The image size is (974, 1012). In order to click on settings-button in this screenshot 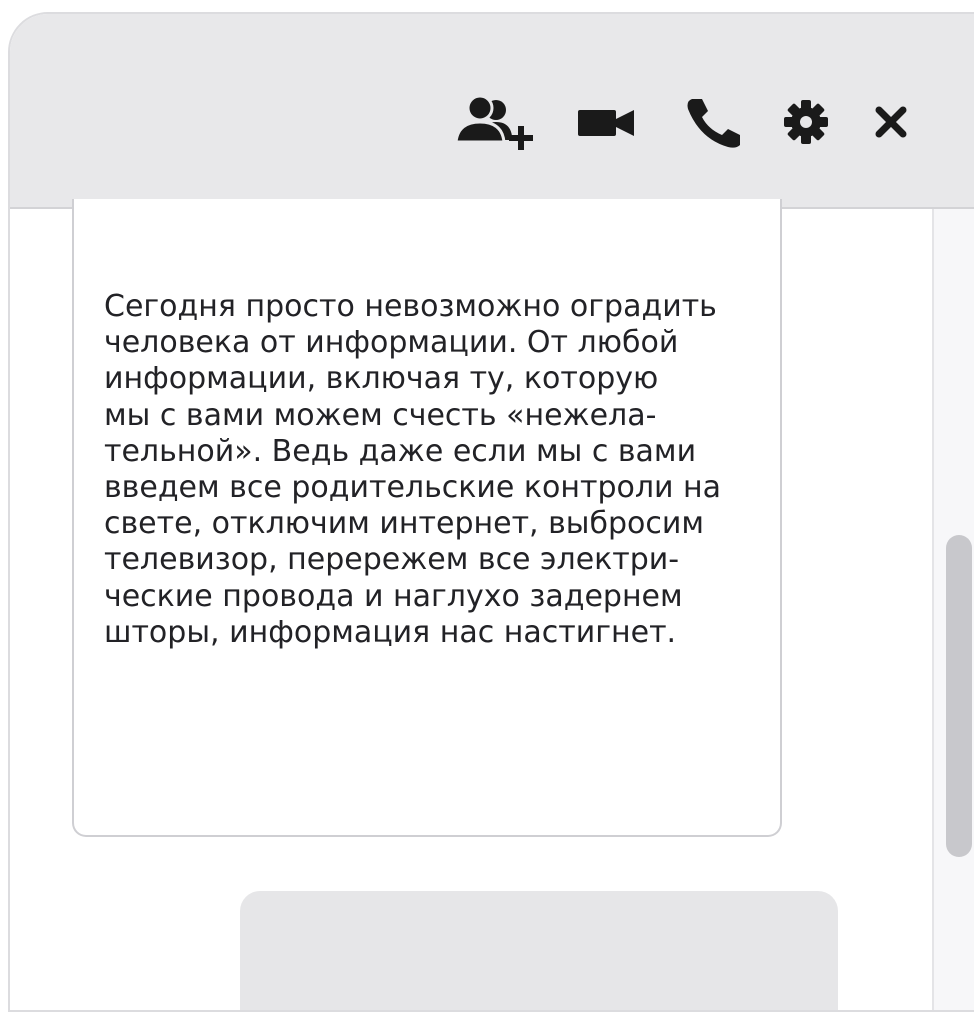, I will do `click(806, 122)`.